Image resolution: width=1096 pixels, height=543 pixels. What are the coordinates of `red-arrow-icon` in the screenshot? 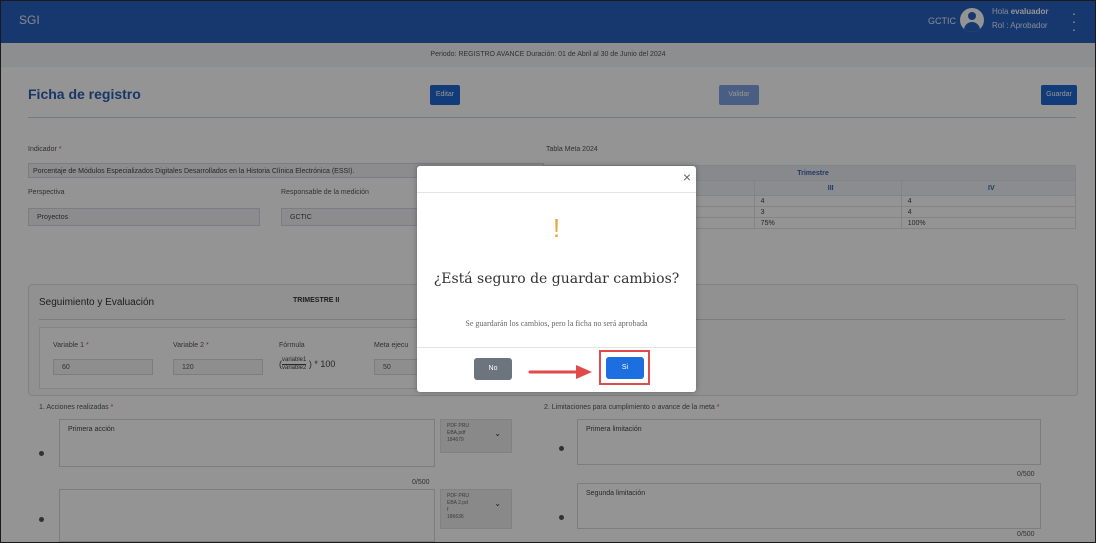 It's located at (560, 372).